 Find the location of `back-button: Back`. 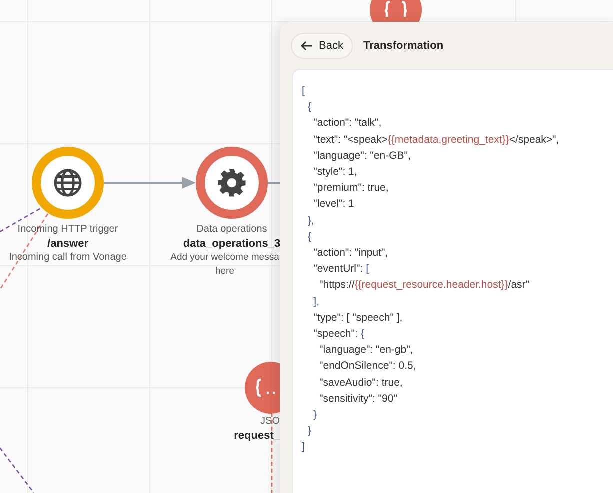

back-button: Back is located at coordinates (322, 46).